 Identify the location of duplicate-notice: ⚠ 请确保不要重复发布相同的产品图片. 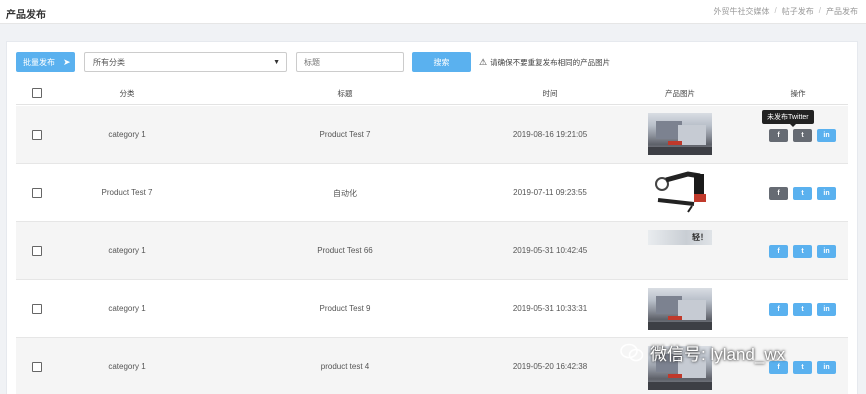
(544, 62).